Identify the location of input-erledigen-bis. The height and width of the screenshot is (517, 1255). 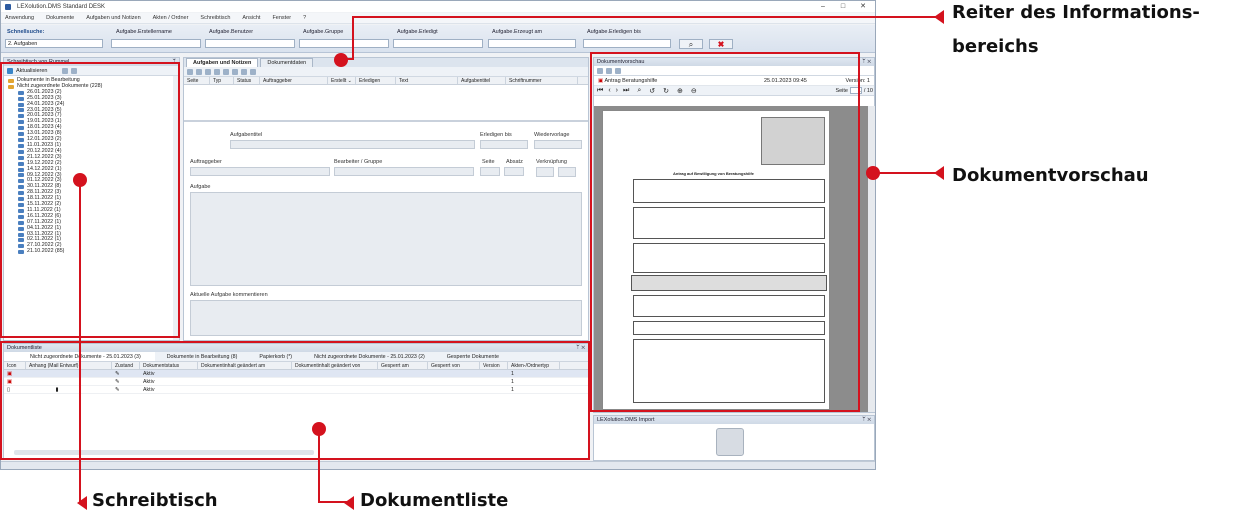
(504, 144).